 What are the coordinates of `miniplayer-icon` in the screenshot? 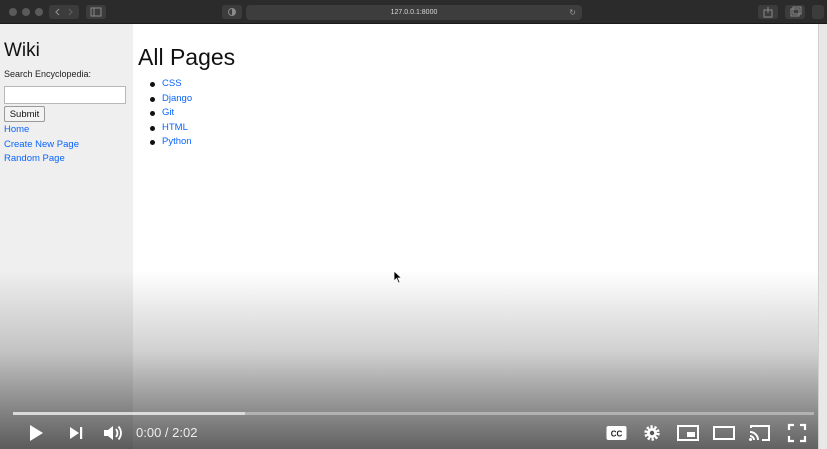 It's located at (688, 433).